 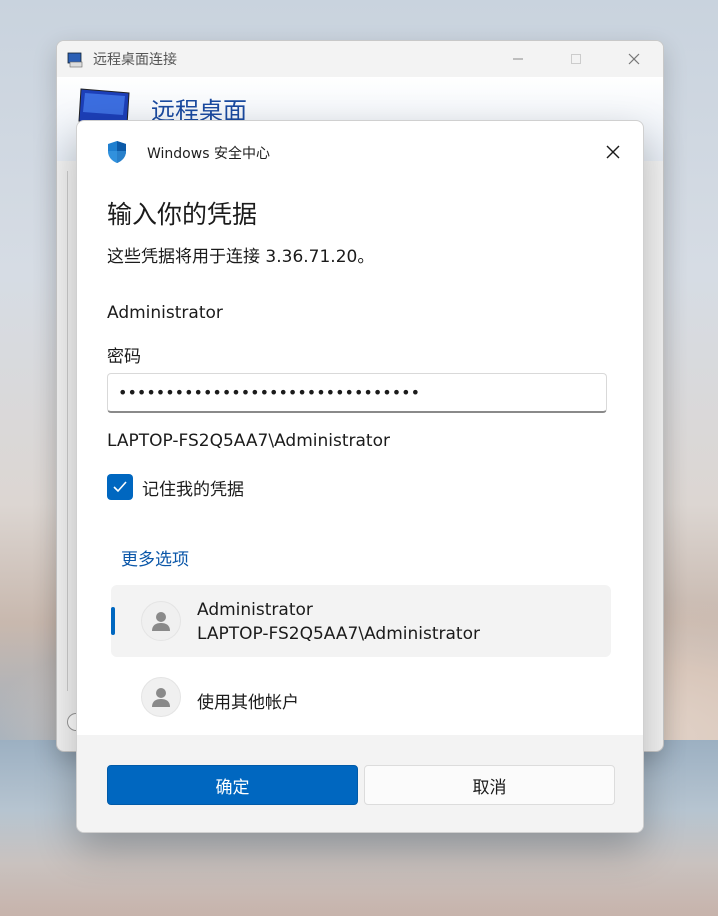 I want to click on maximize-icon, so click(x=576, y=59).